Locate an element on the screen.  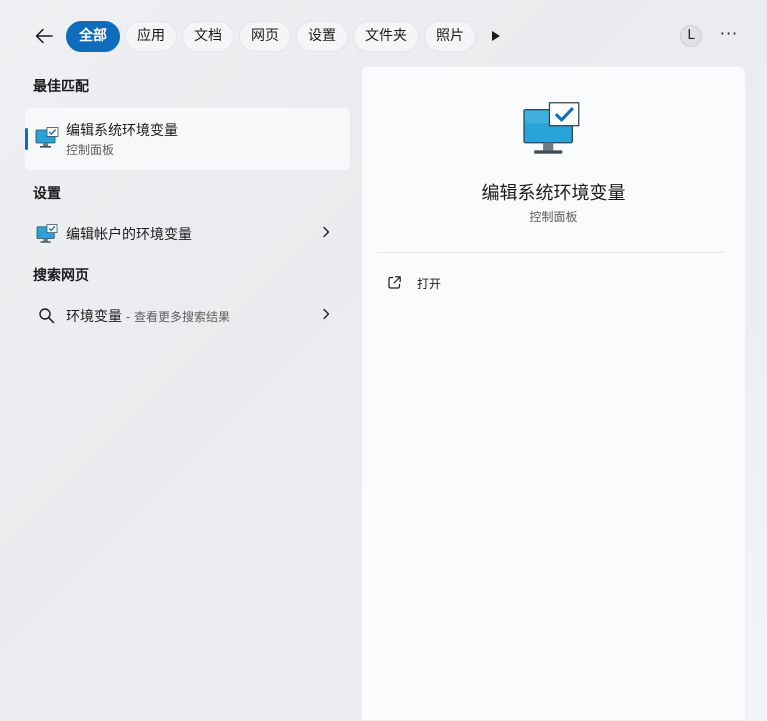
search-web-heading: 搜索网页 is located at coordinates (61, 276).